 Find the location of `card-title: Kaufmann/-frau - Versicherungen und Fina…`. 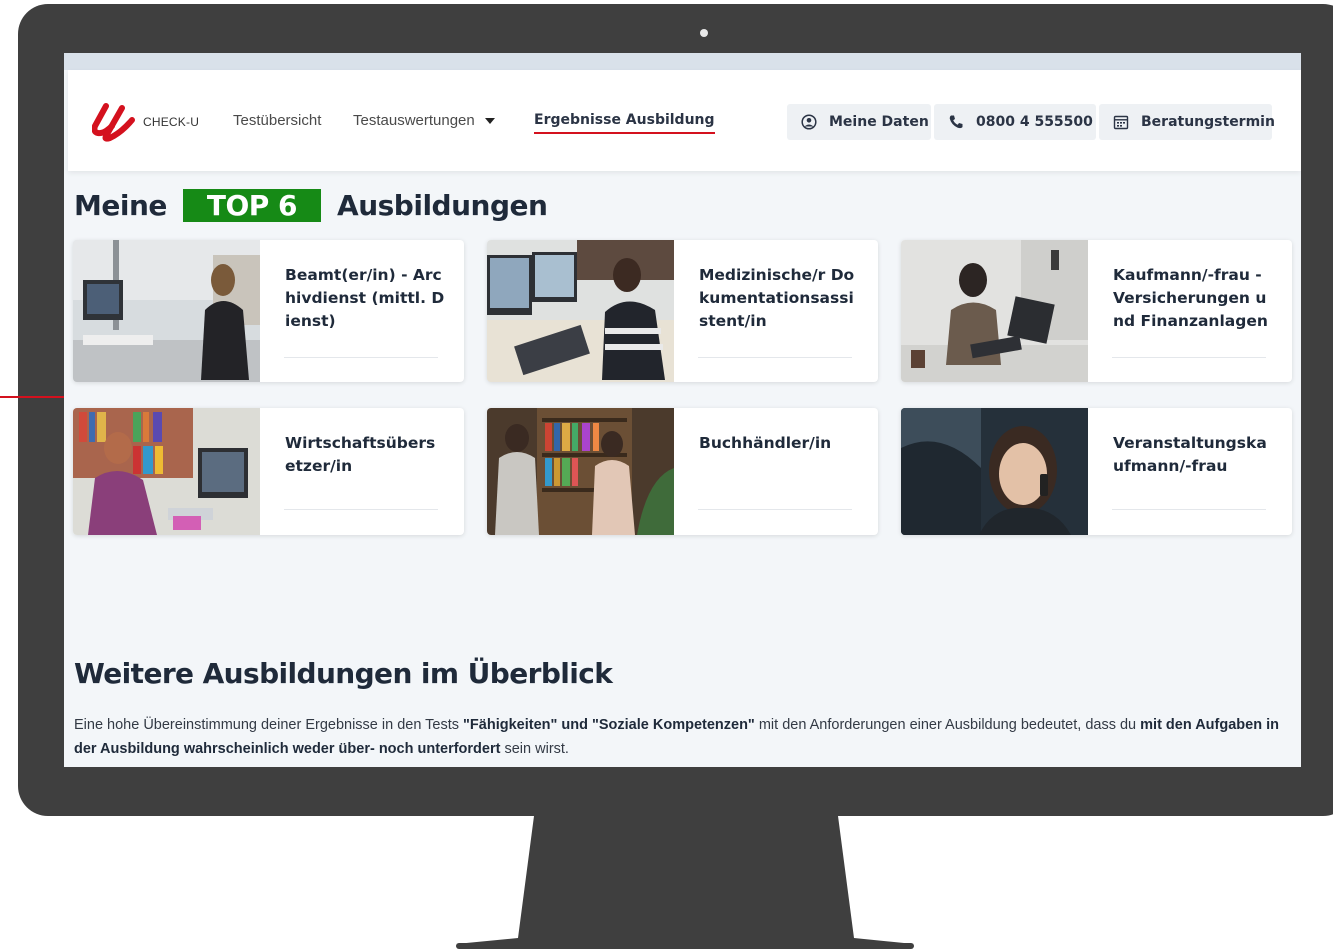

card-title: Kaufmann/-frau - Versicherungen und Fina… is located at coordinates (1190, 298).